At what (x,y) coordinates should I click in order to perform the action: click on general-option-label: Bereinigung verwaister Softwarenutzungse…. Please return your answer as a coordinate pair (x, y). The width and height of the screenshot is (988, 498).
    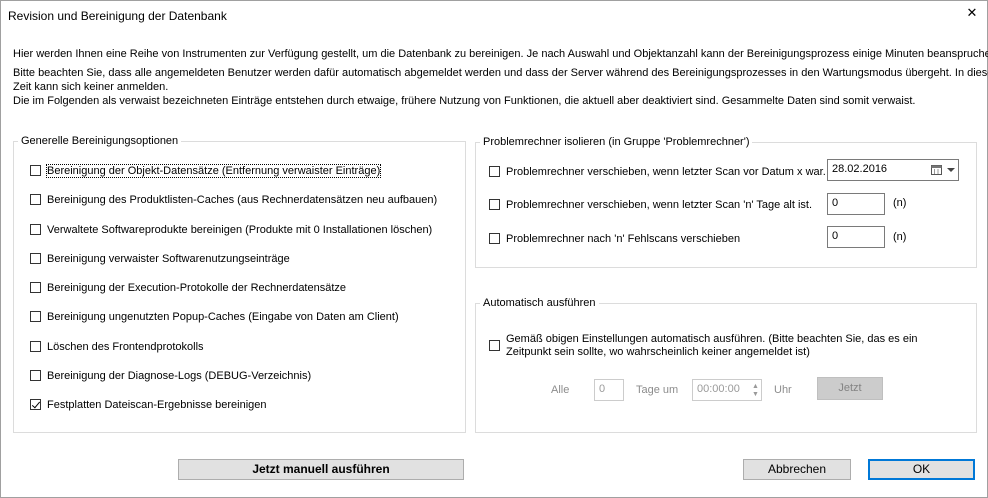
    Looking at the image, I should click on (168, 259).